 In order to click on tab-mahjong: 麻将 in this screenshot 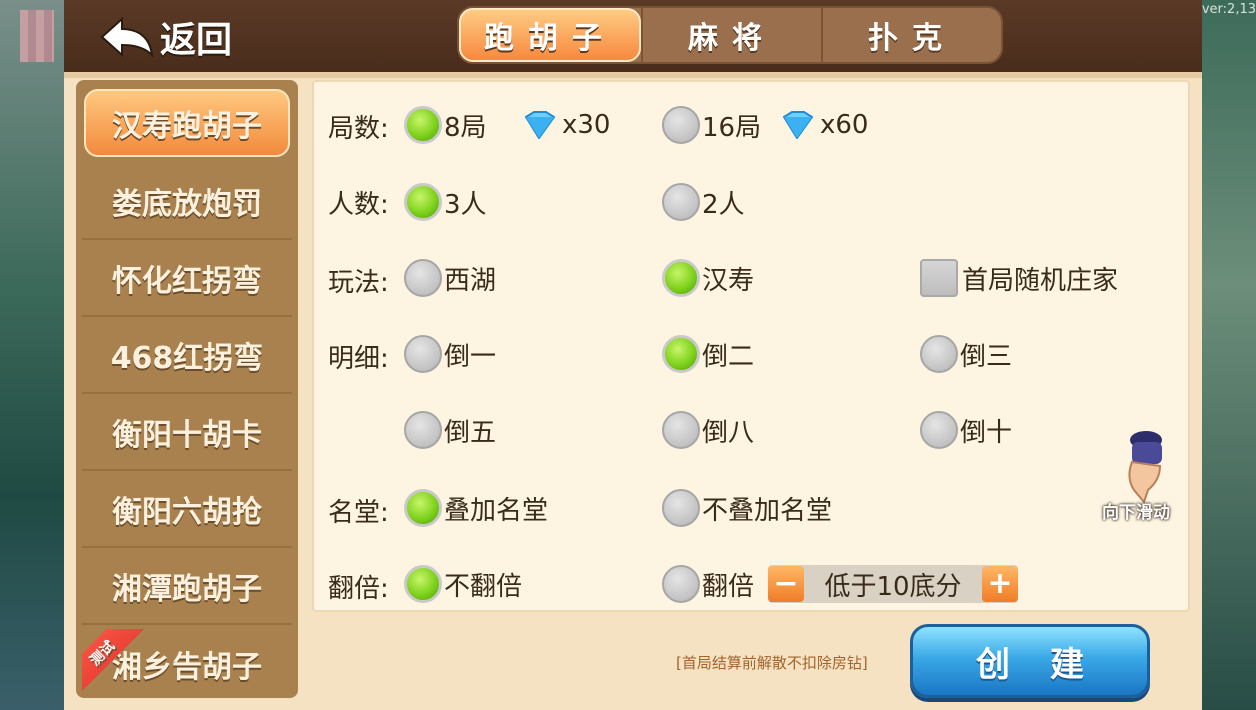, I will do `click(731, 35)`.